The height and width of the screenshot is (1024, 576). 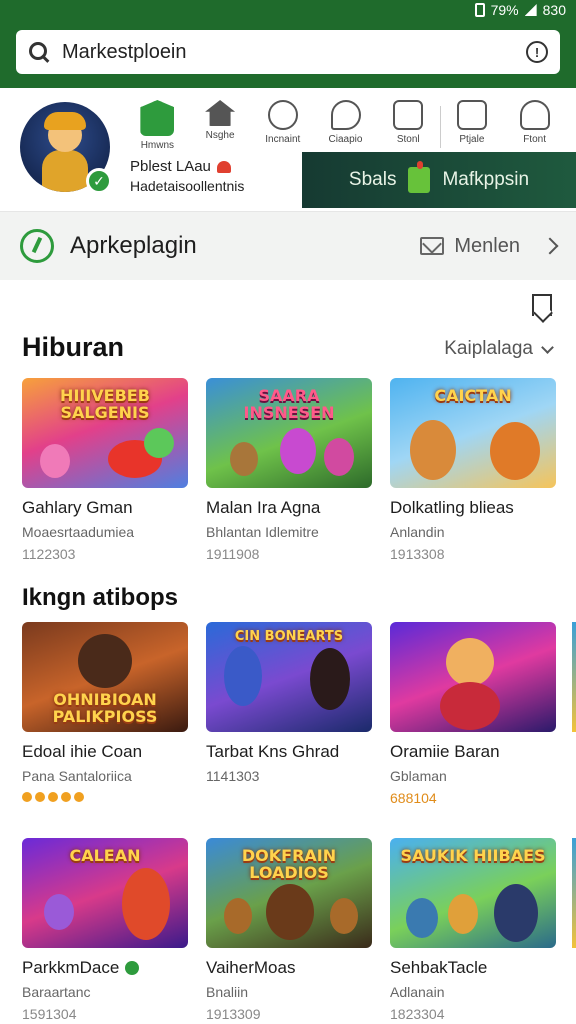 I want to click on game-title: Oramiie Baran, so click(x=445, y=751).